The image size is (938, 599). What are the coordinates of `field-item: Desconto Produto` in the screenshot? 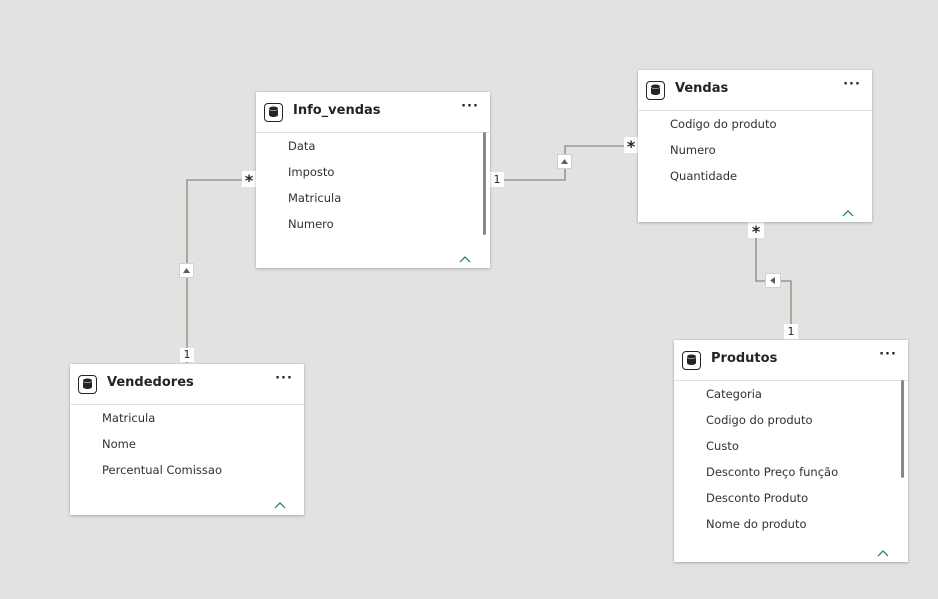 It's located at (799, 504).